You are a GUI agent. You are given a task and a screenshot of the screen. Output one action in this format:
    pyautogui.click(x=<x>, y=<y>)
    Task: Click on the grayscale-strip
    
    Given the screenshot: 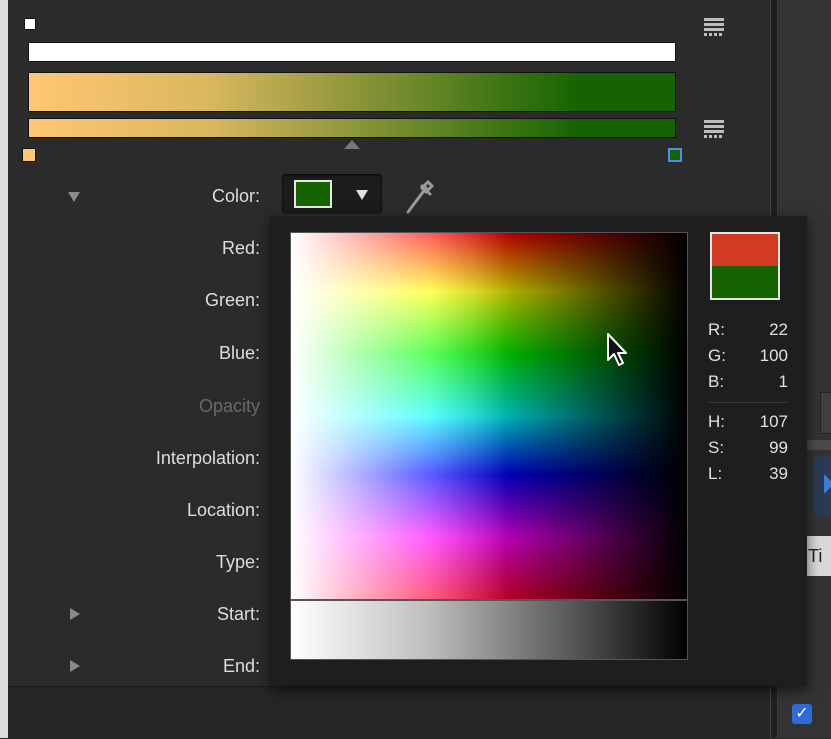 What is the action you would take?
    pyautogui.click(x=489, y=630)
    